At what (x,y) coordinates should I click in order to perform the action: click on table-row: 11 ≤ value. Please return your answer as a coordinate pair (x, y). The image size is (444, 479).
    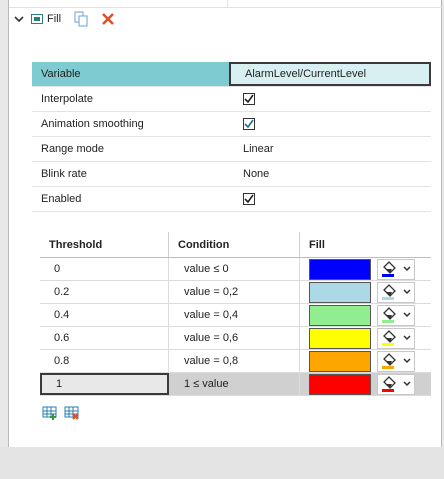
    Looking at the image, I should click on (235, 384).